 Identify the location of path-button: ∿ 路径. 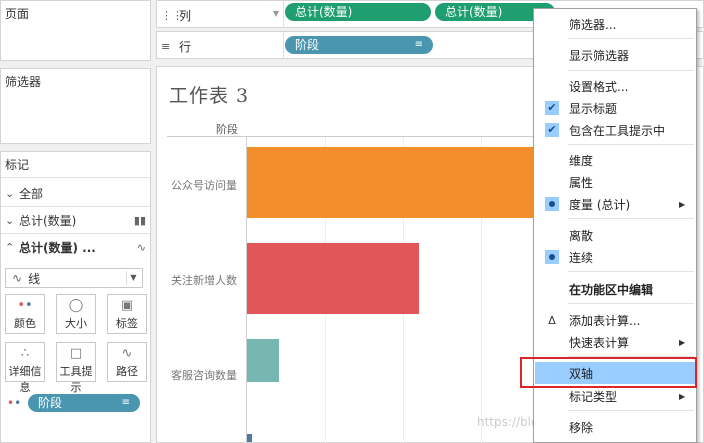
(127, 362).